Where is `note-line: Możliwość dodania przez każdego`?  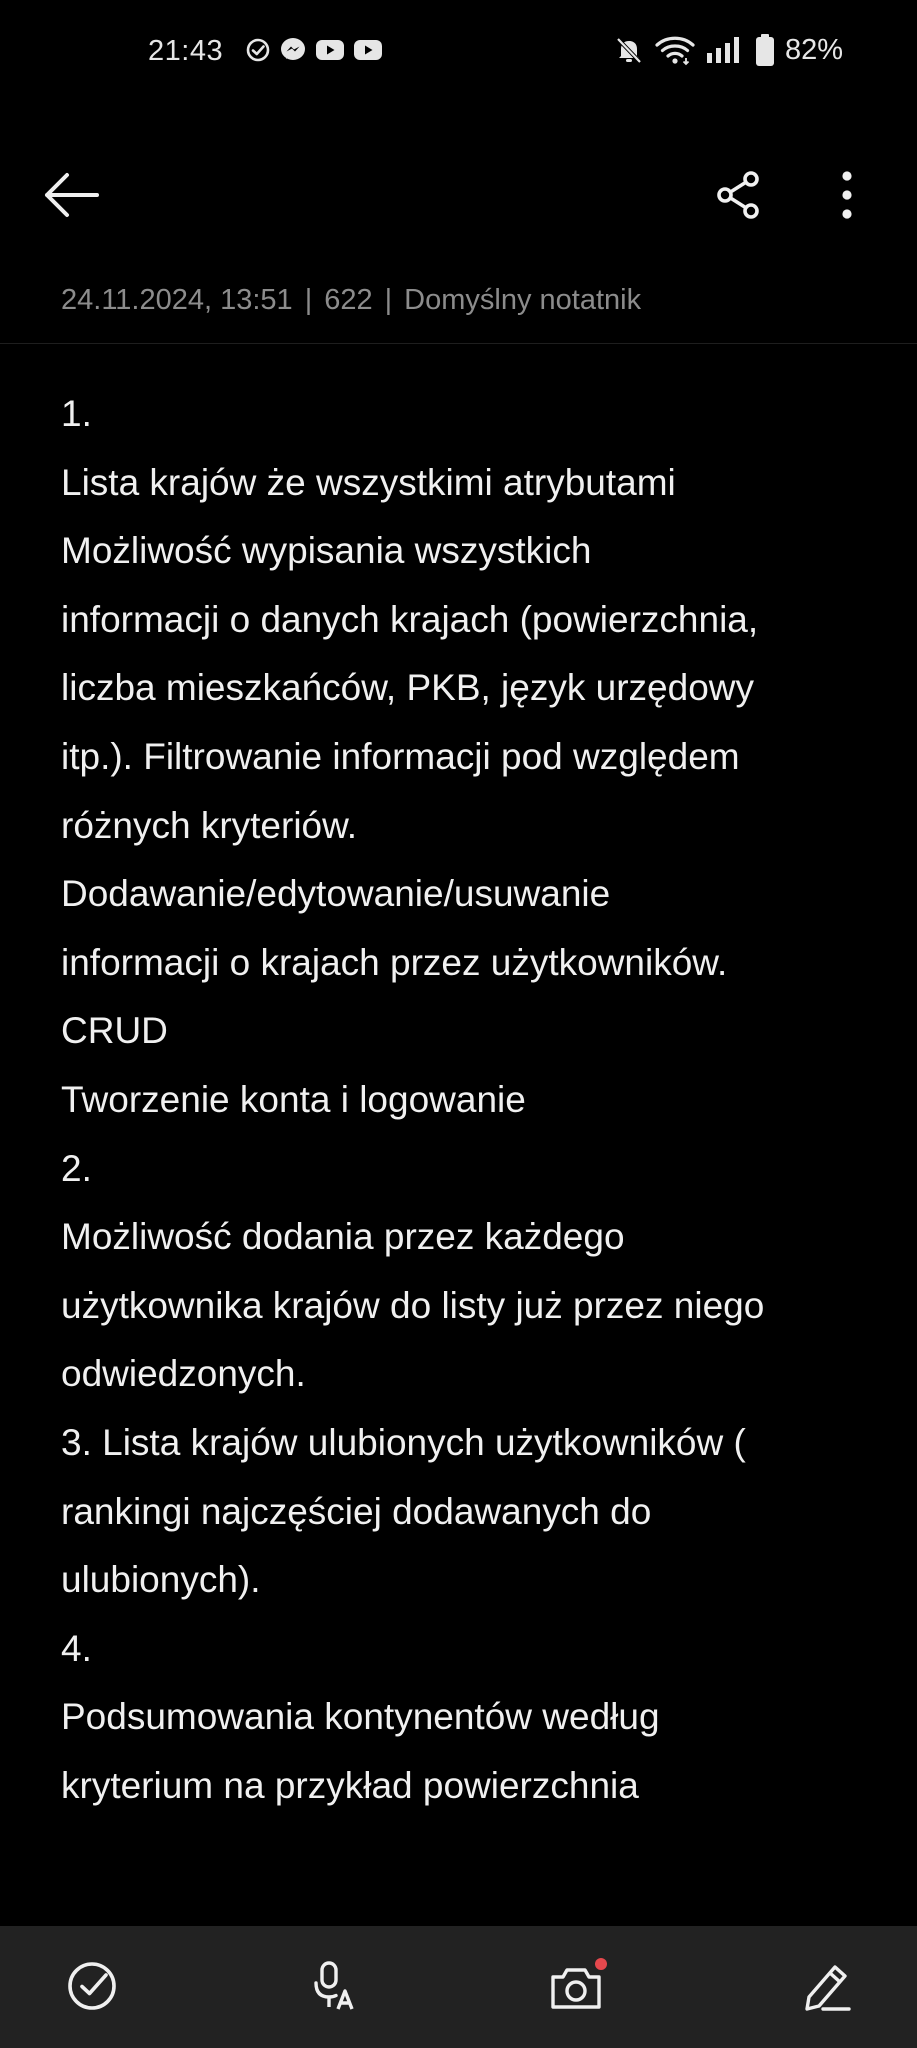 note-line: Możliwość dodania przez każdego is located at coordinates (343, 1237).